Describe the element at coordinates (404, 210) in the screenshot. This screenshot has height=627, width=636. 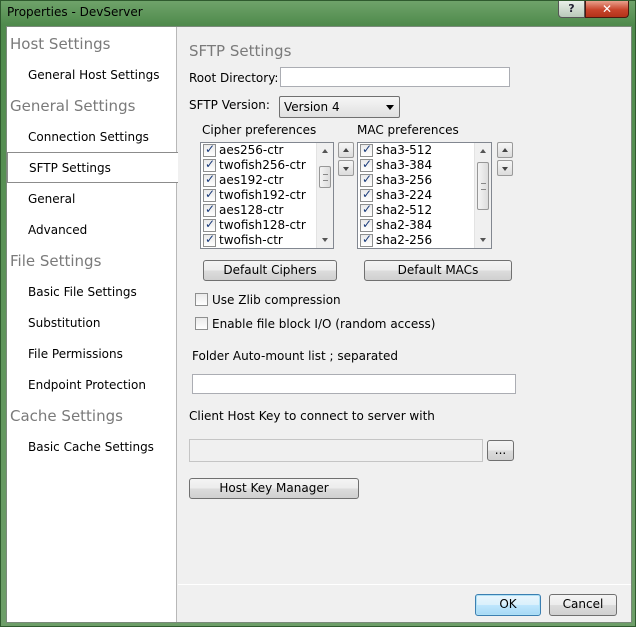
I see `mac-item-label: sha2-512` at that location.